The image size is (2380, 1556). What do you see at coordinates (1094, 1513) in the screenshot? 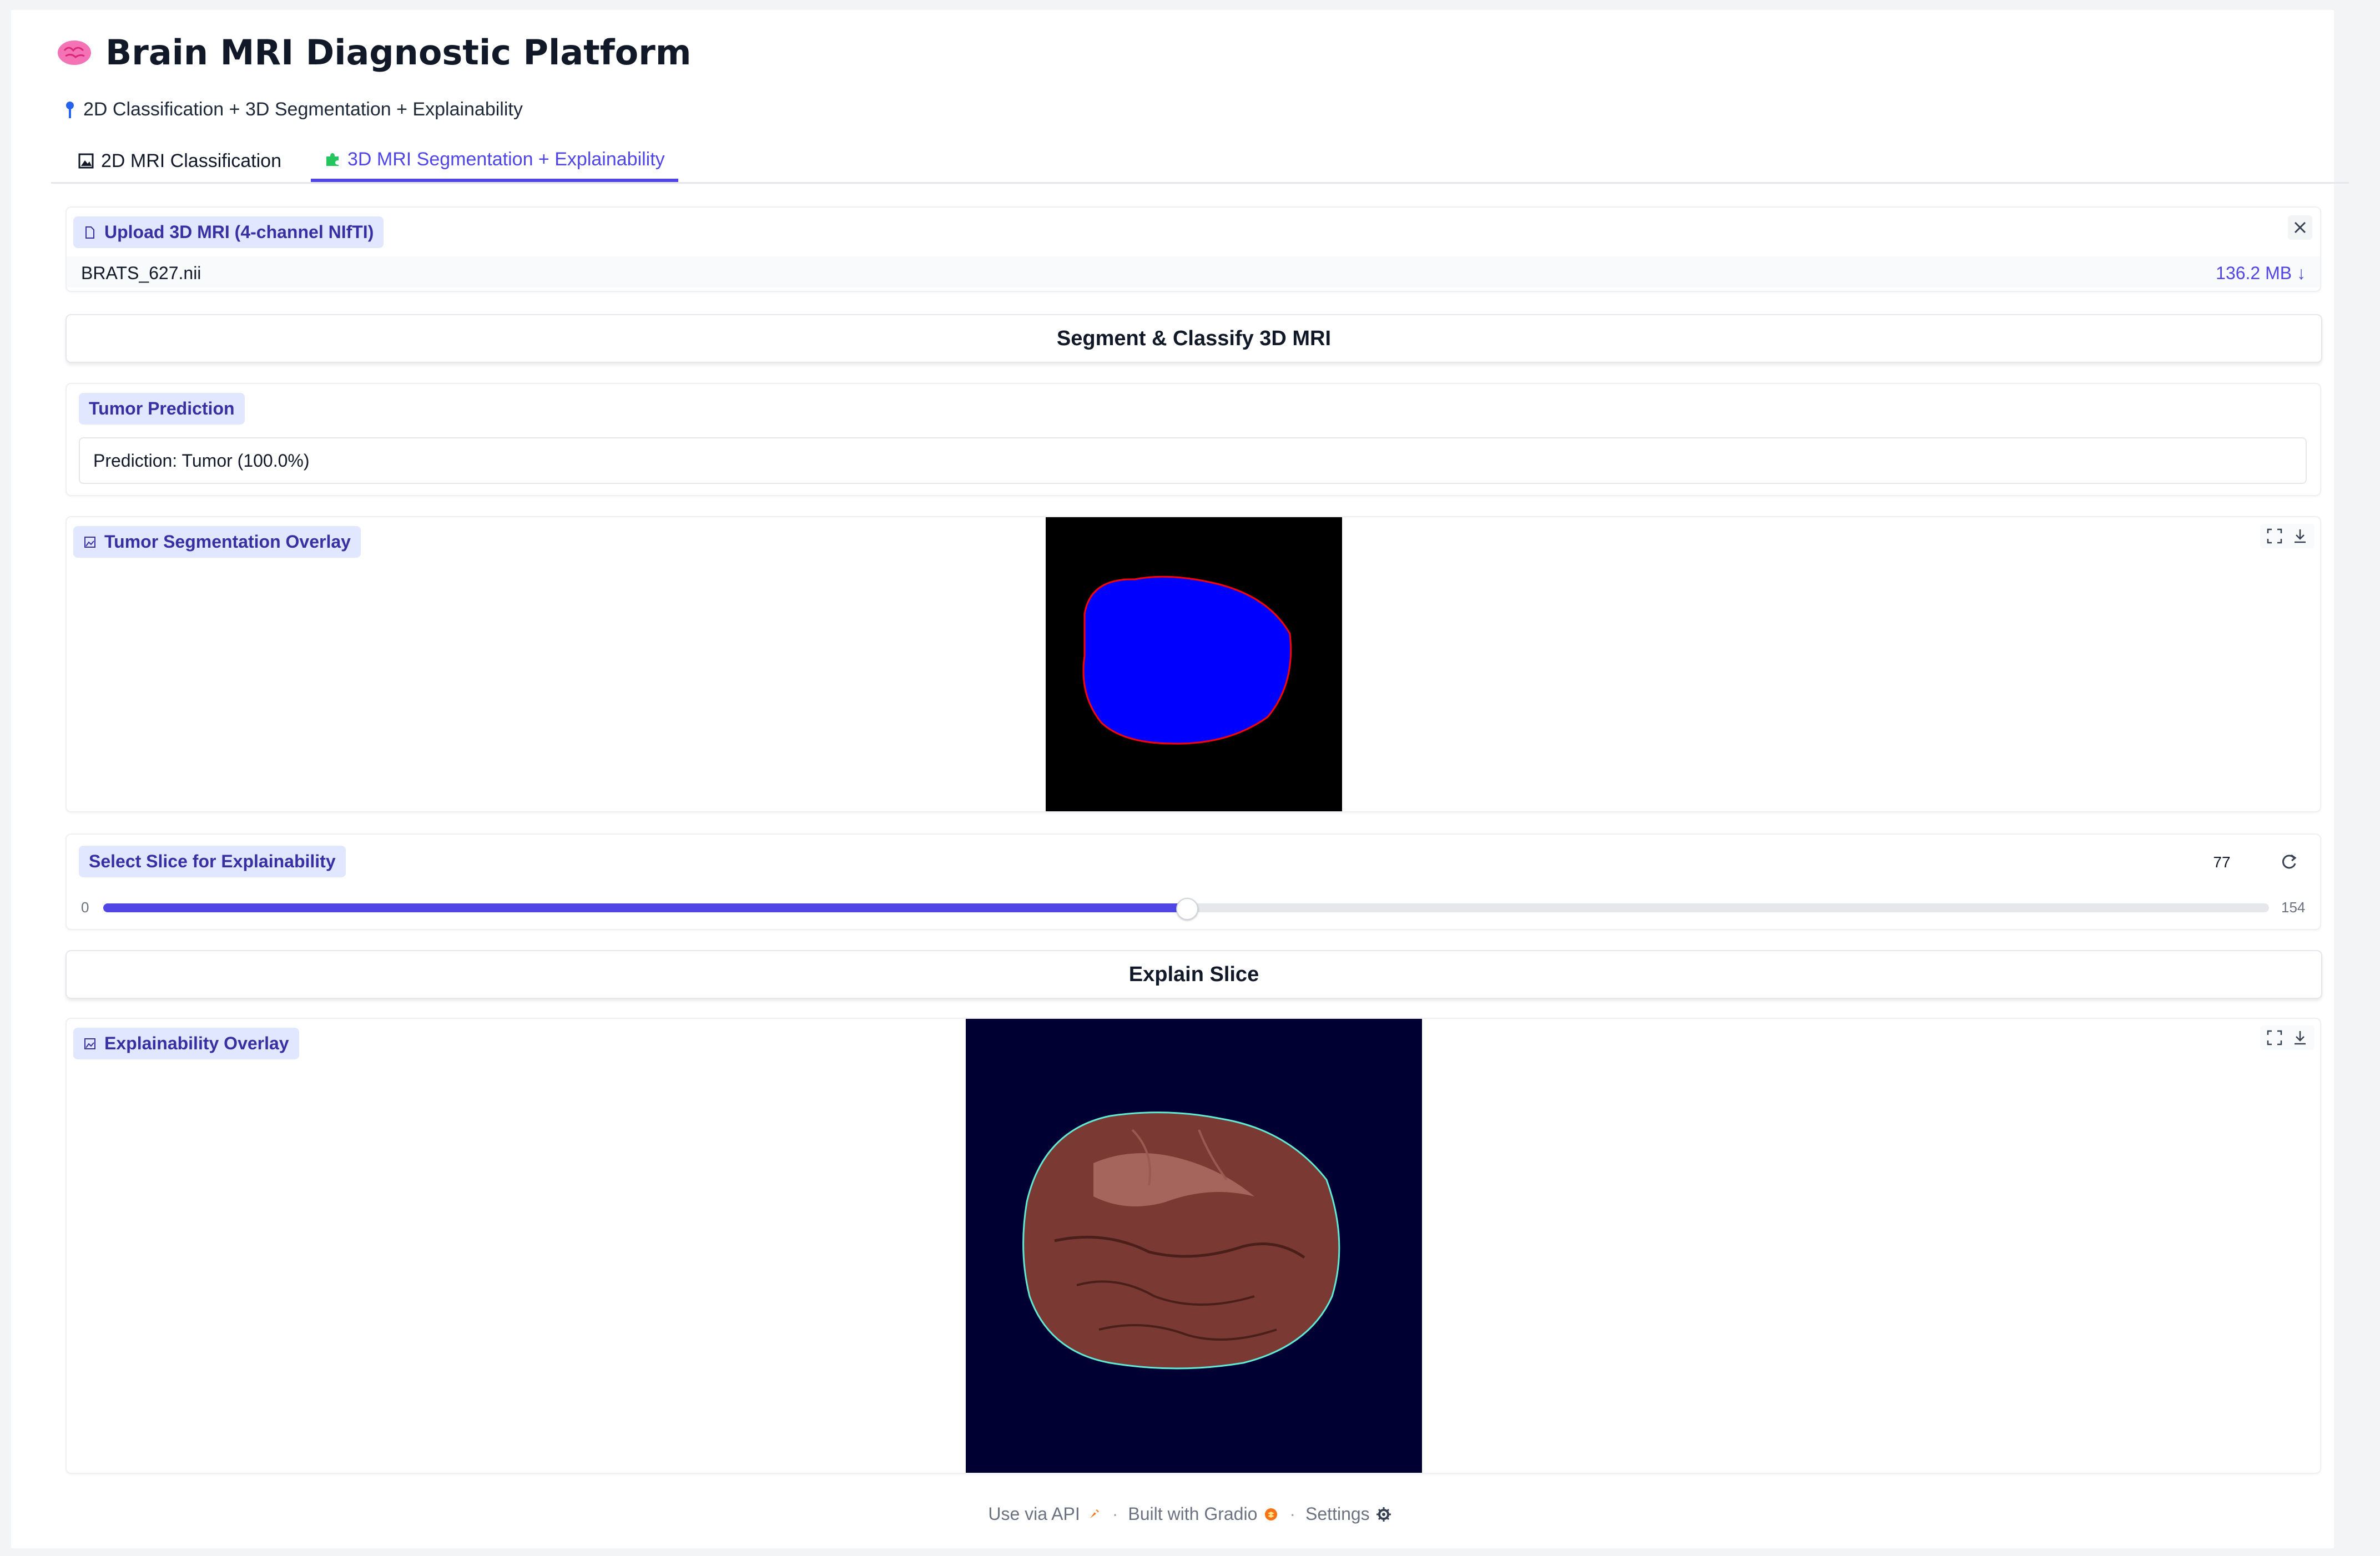
I see `rocket-icon` at bounding box center [1094, 1513].